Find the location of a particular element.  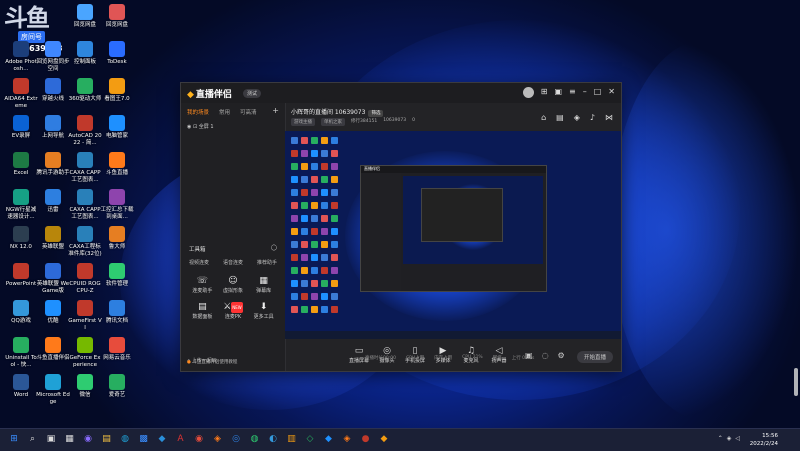

tool-1: ☺ 虚拟形象 is located at coordinates (233, 285).